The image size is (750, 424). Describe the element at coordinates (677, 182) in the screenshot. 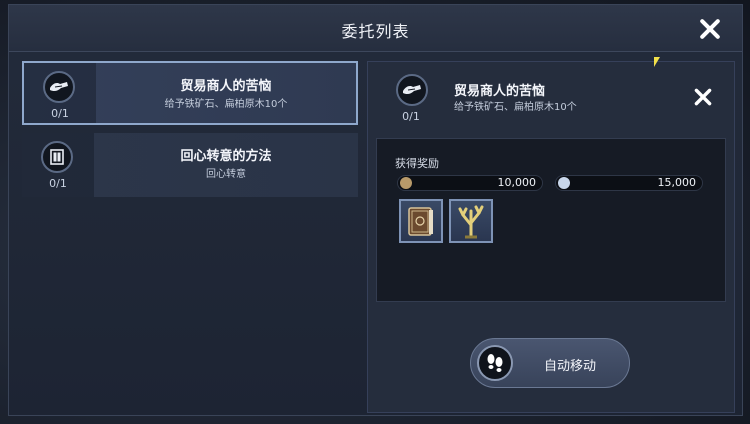

I see `silver-reward-value: 15,000` at that location.